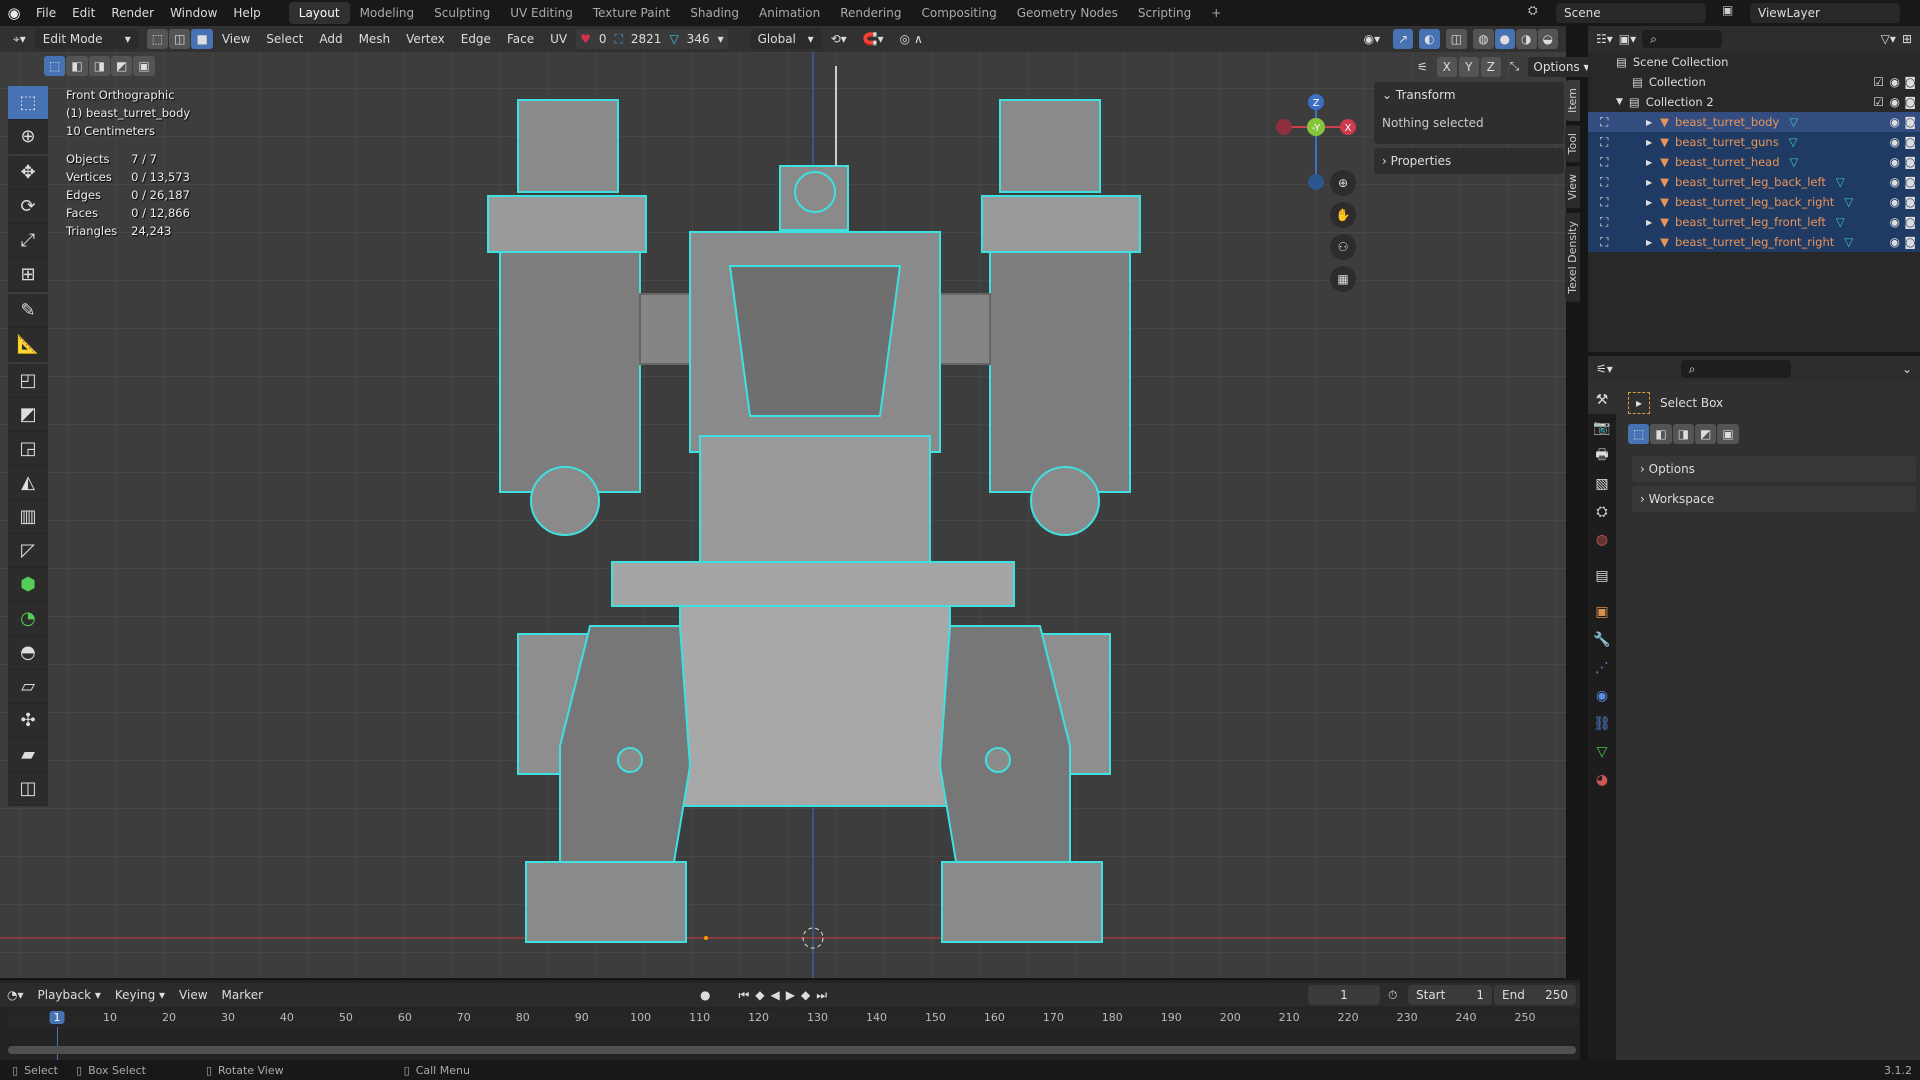  I want to click on workspace-section: › Workspace, so click(1774, 499).